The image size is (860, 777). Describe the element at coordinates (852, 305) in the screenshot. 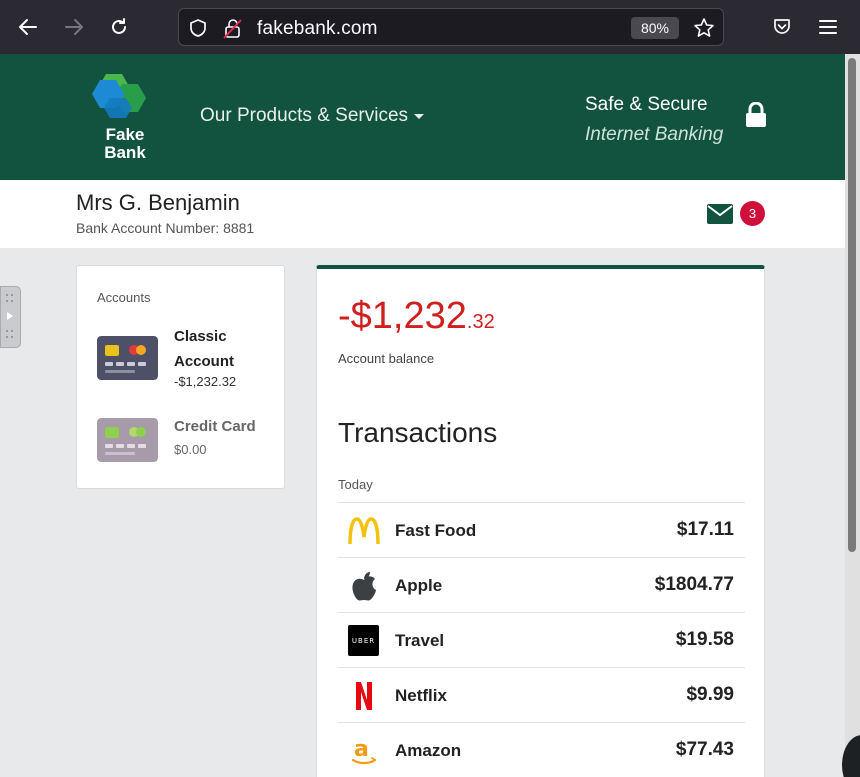

I see `scrollbar-thumb` at that location.